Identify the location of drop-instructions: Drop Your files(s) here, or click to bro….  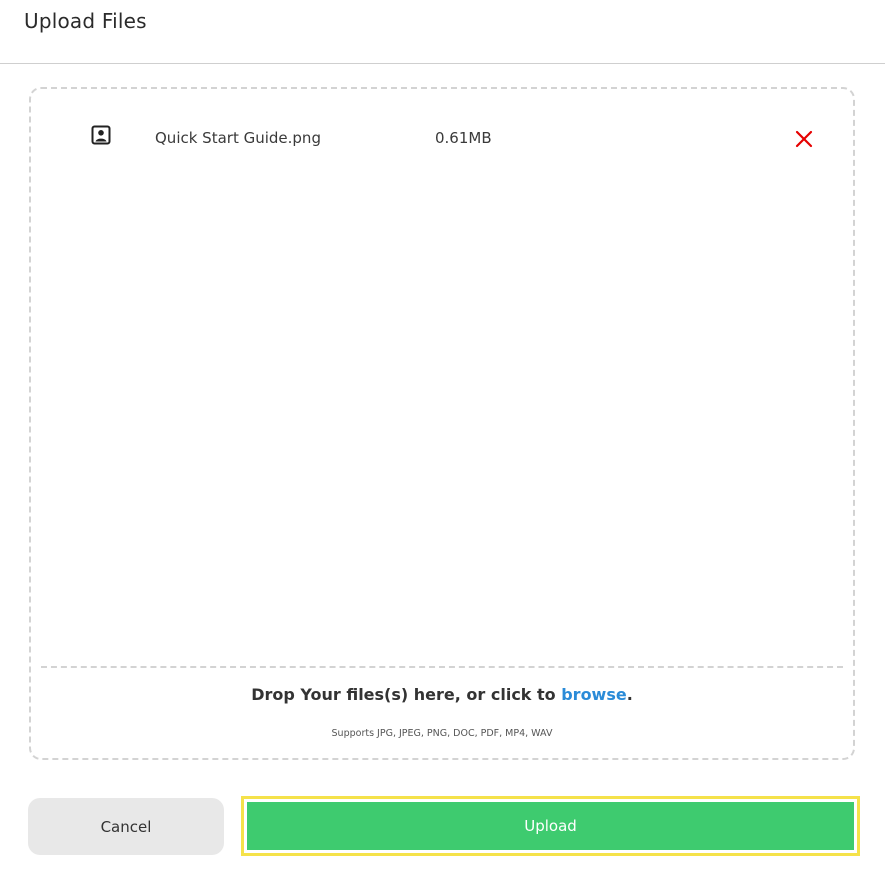
(442, 694).